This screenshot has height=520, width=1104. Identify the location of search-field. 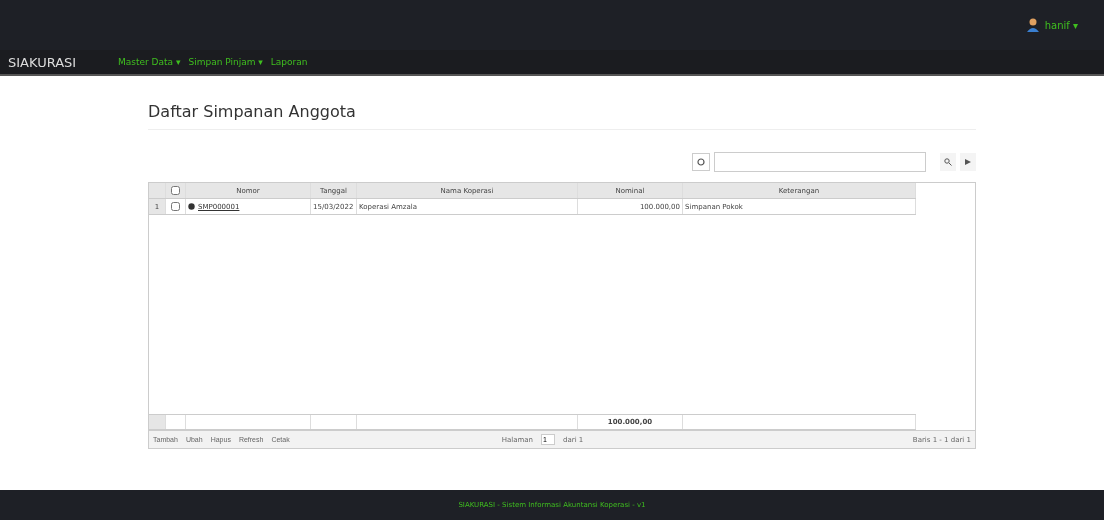
(820, 162).